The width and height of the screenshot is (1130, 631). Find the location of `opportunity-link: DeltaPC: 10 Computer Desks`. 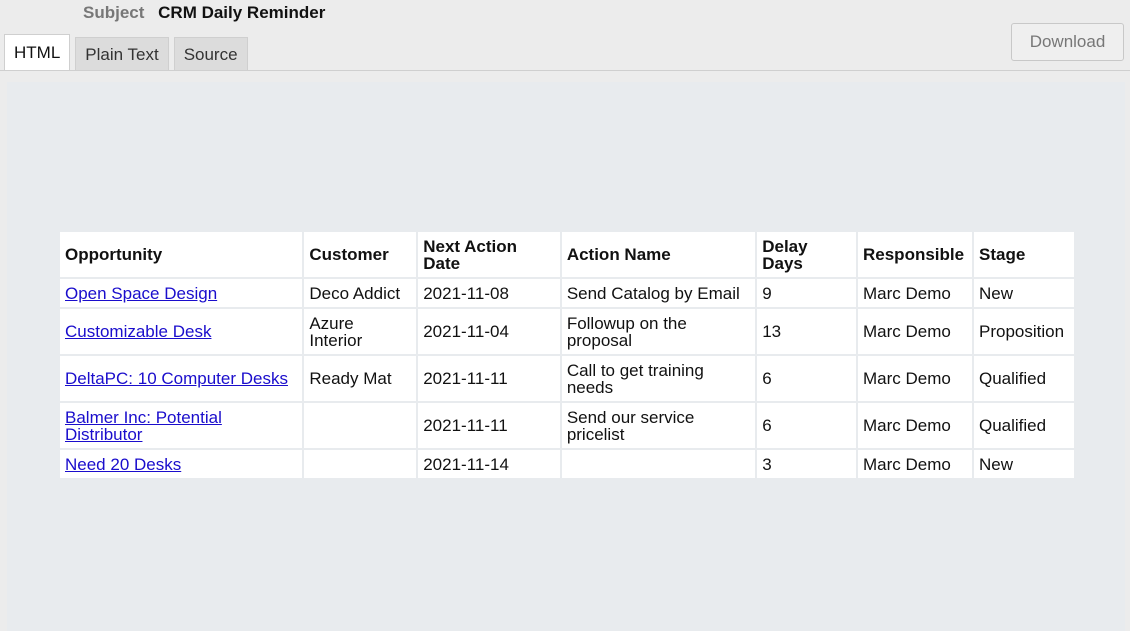

opportunity-link: DeltaPC: 10 Computer Desks is located at coordinates (176, 378).